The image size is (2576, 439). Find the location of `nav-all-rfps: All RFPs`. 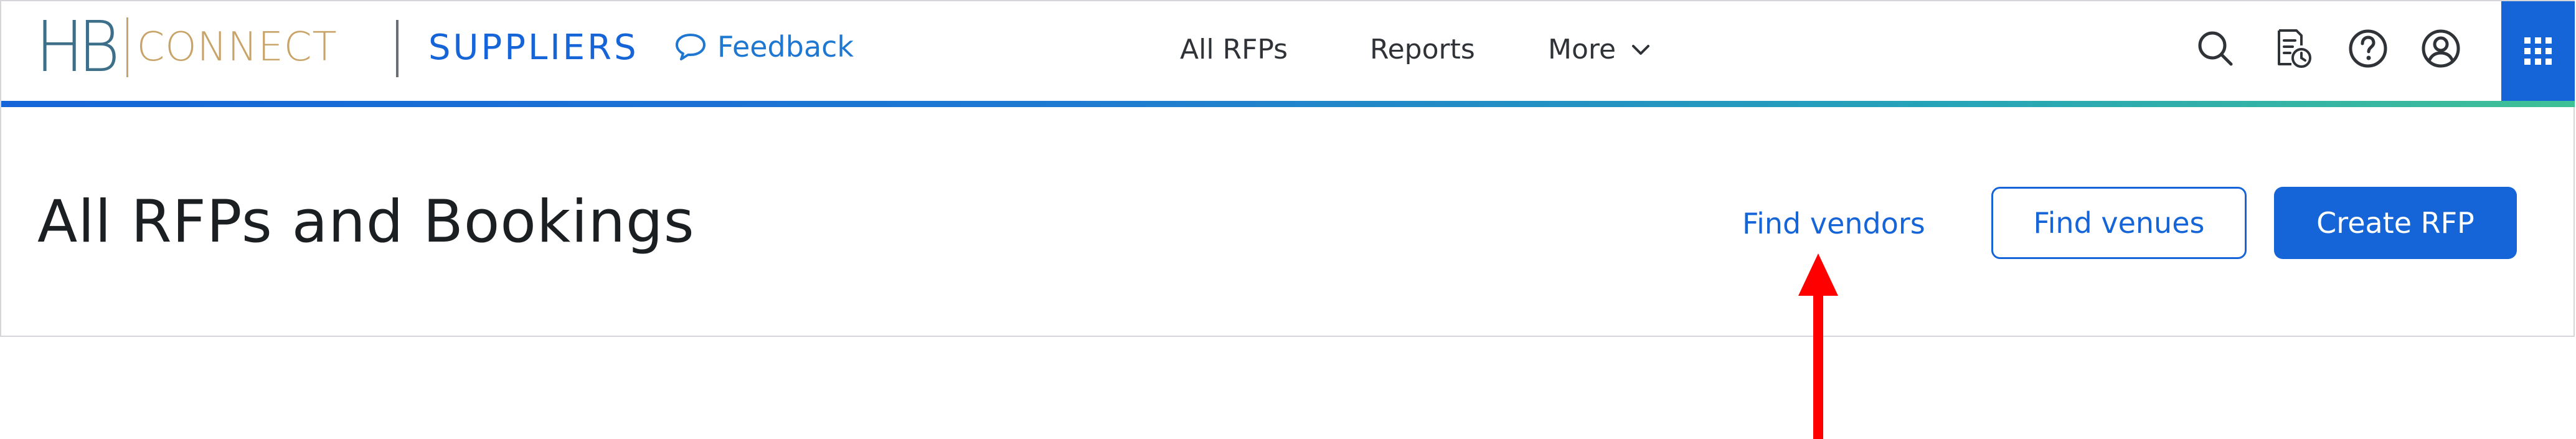

nav-all-rfps: All RFPs is located at coordinates (1234, 50).